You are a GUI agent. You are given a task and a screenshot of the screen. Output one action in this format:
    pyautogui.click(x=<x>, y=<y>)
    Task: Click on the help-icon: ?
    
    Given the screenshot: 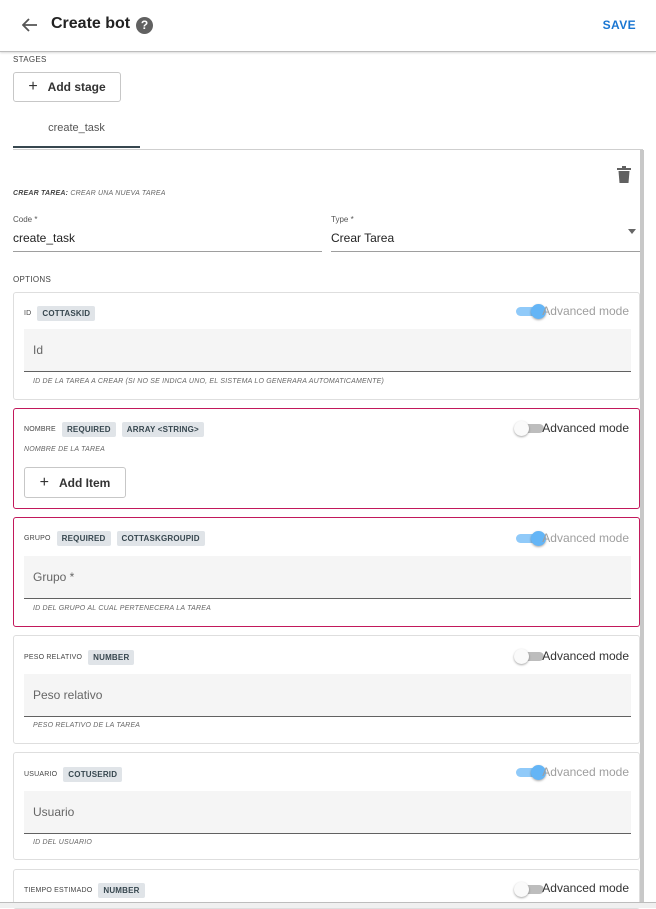 What is the action you would take?
    pyautogui.click(x=144, y=25)
    